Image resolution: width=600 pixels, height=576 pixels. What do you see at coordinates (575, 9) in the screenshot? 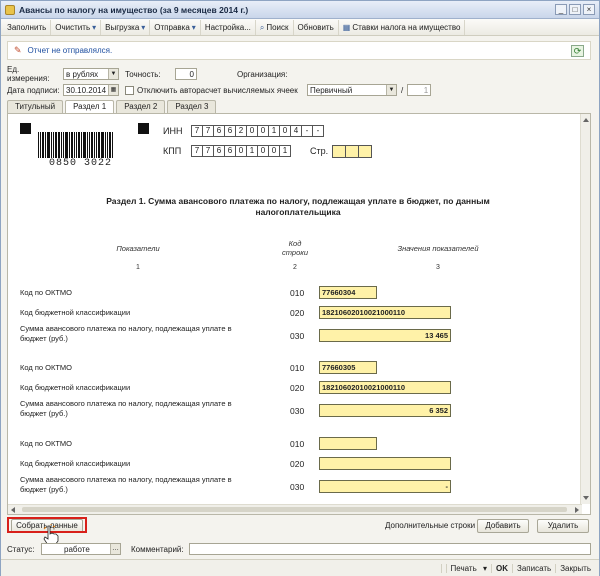
I see `maximize-button: □` at bounding box center [575, 9].